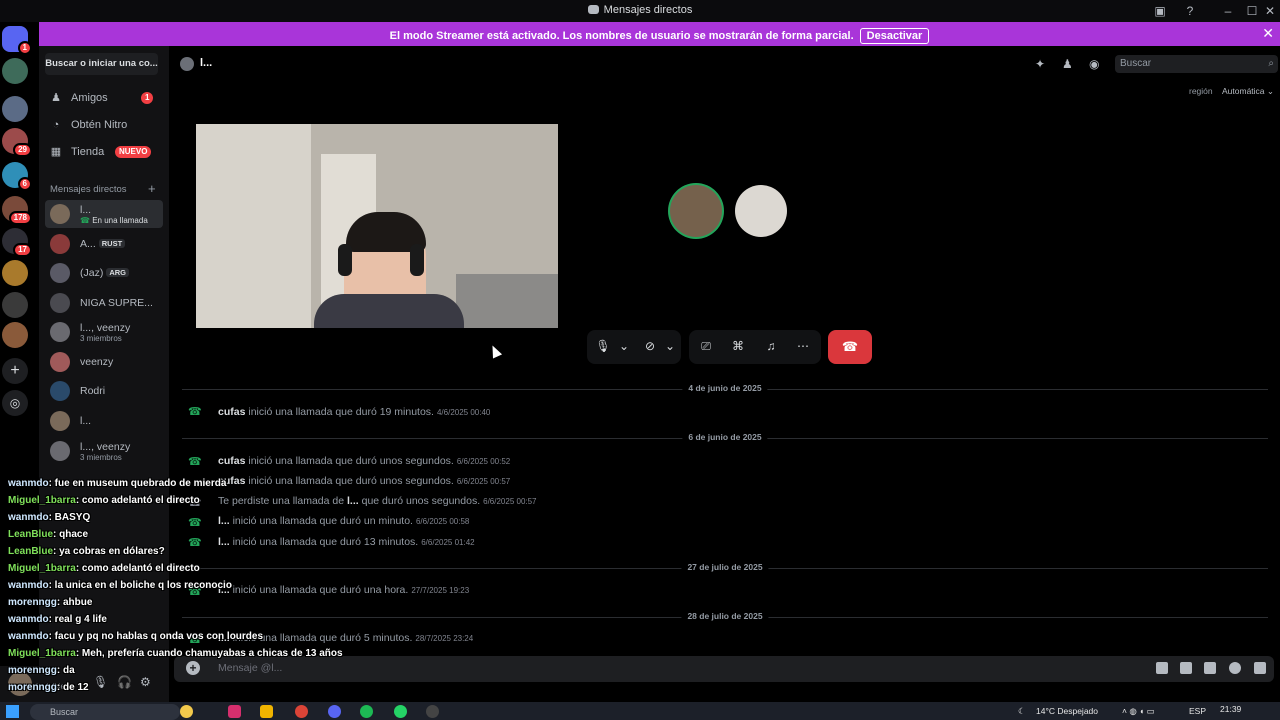 This screenshot has height=720, width=1280. I want to click on spotify-icon, so click(366, 711).